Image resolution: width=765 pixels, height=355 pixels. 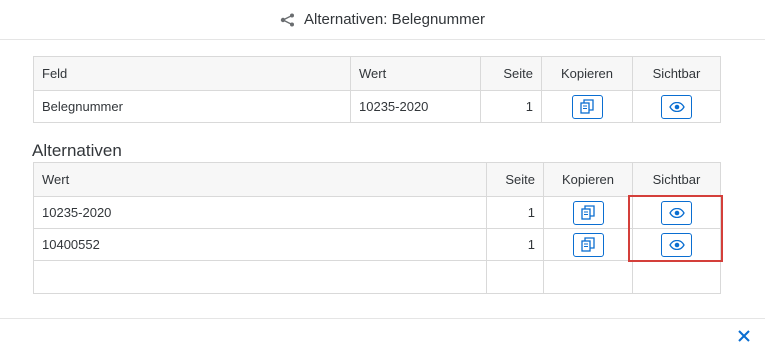 What do you see at coordinates (744, 336) in the screenshot?
I see `close-icon` at bounding box center [744, 336].